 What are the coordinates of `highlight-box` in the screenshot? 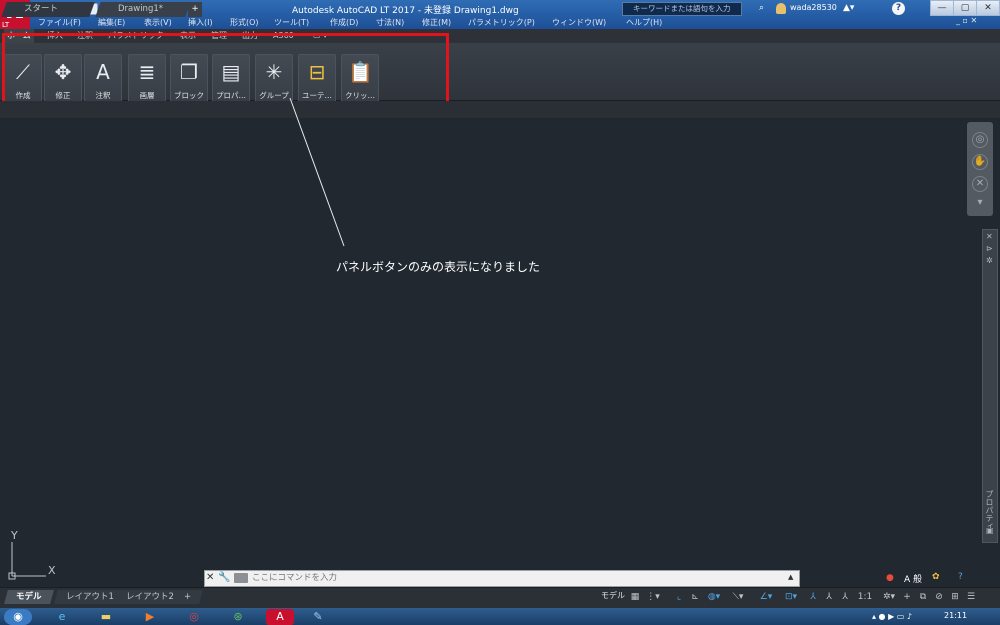 It's located at (225, 69).